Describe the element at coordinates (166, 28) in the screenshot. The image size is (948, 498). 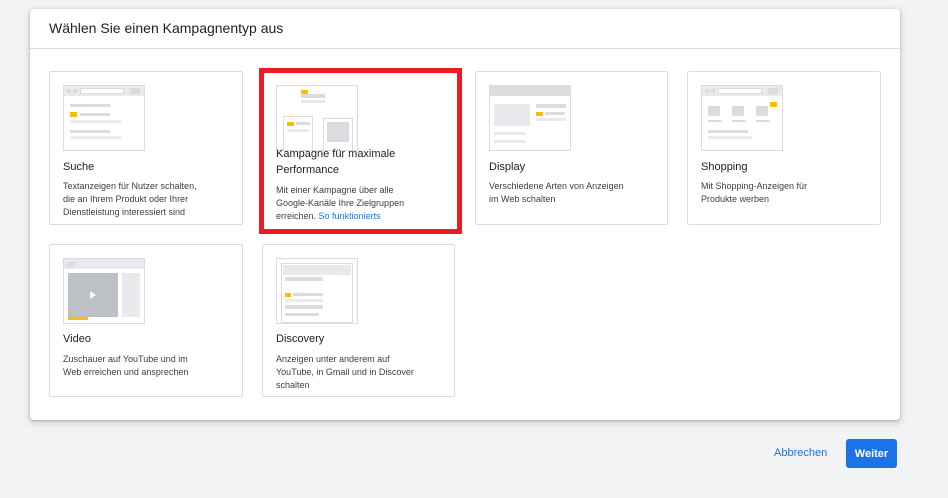
I see `dialog-title: Wählen Sie einen Kampagnentyp aus` at that location.